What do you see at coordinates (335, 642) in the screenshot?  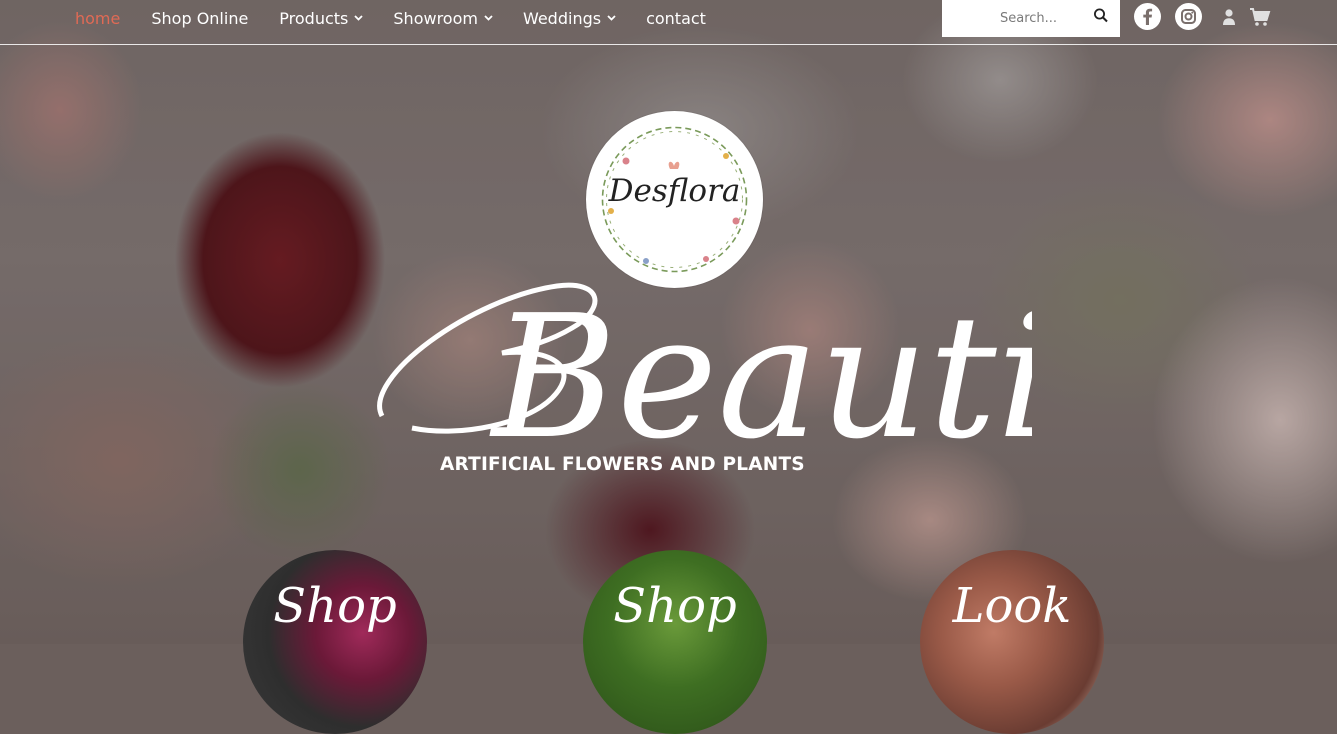 I see `shop-circle-1: Shop` at bounding box center [335, 642].